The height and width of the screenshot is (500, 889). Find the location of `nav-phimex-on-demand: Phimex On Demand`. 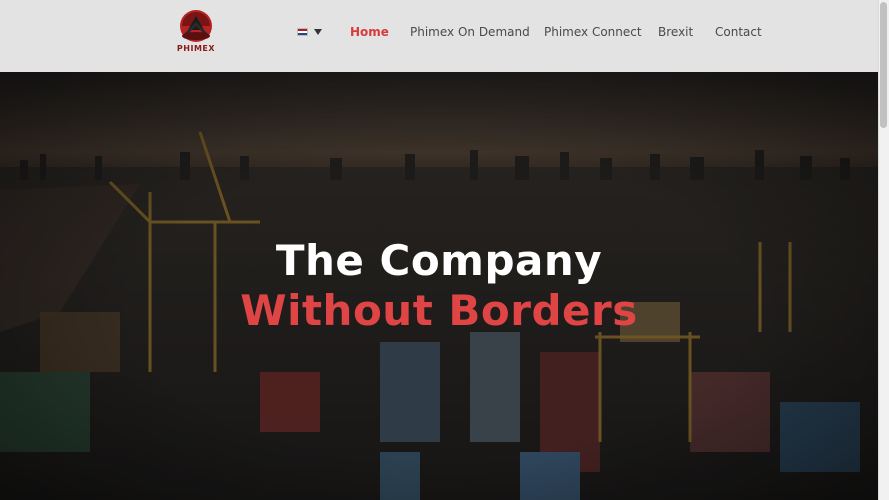

nav-phimex-on-demand: Phimex On Demand is located at coordinates (470, 32).